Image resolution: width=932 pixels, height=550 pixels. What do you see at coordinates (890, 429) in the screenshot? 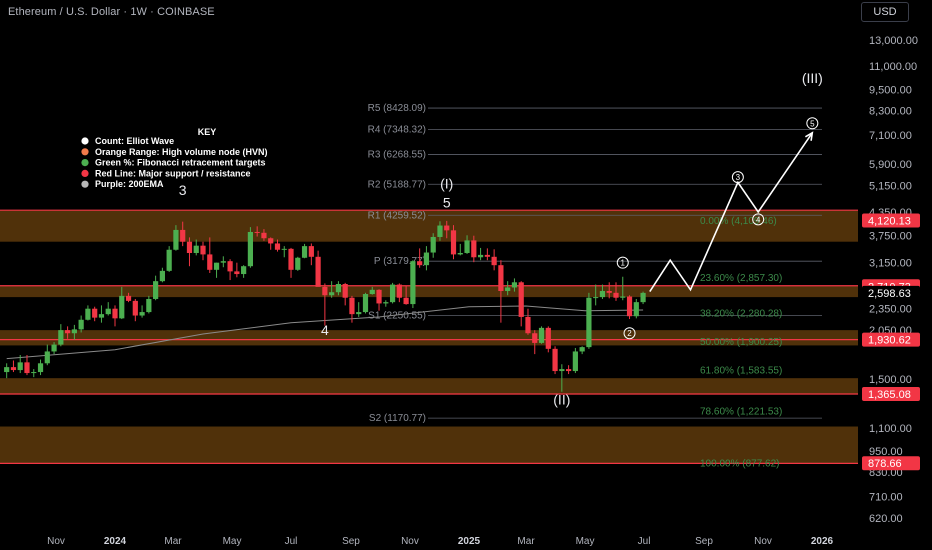
I see `price-tick-label: 1,100.00` at bounding box center [890, 429].